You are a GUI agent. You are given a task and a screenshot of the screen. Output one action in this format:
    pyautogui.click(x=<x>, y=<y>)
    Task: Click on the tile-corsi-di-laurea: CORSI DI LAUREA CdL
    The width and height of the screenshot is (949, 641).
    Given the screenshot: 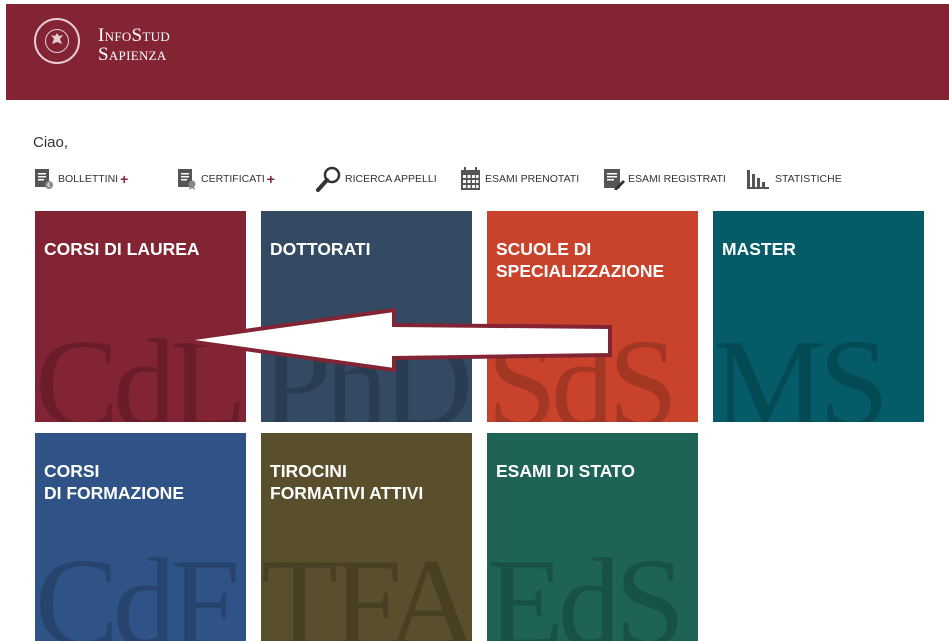 What is the action you would take?
    pyautogui.click(x=140, y=316)
    